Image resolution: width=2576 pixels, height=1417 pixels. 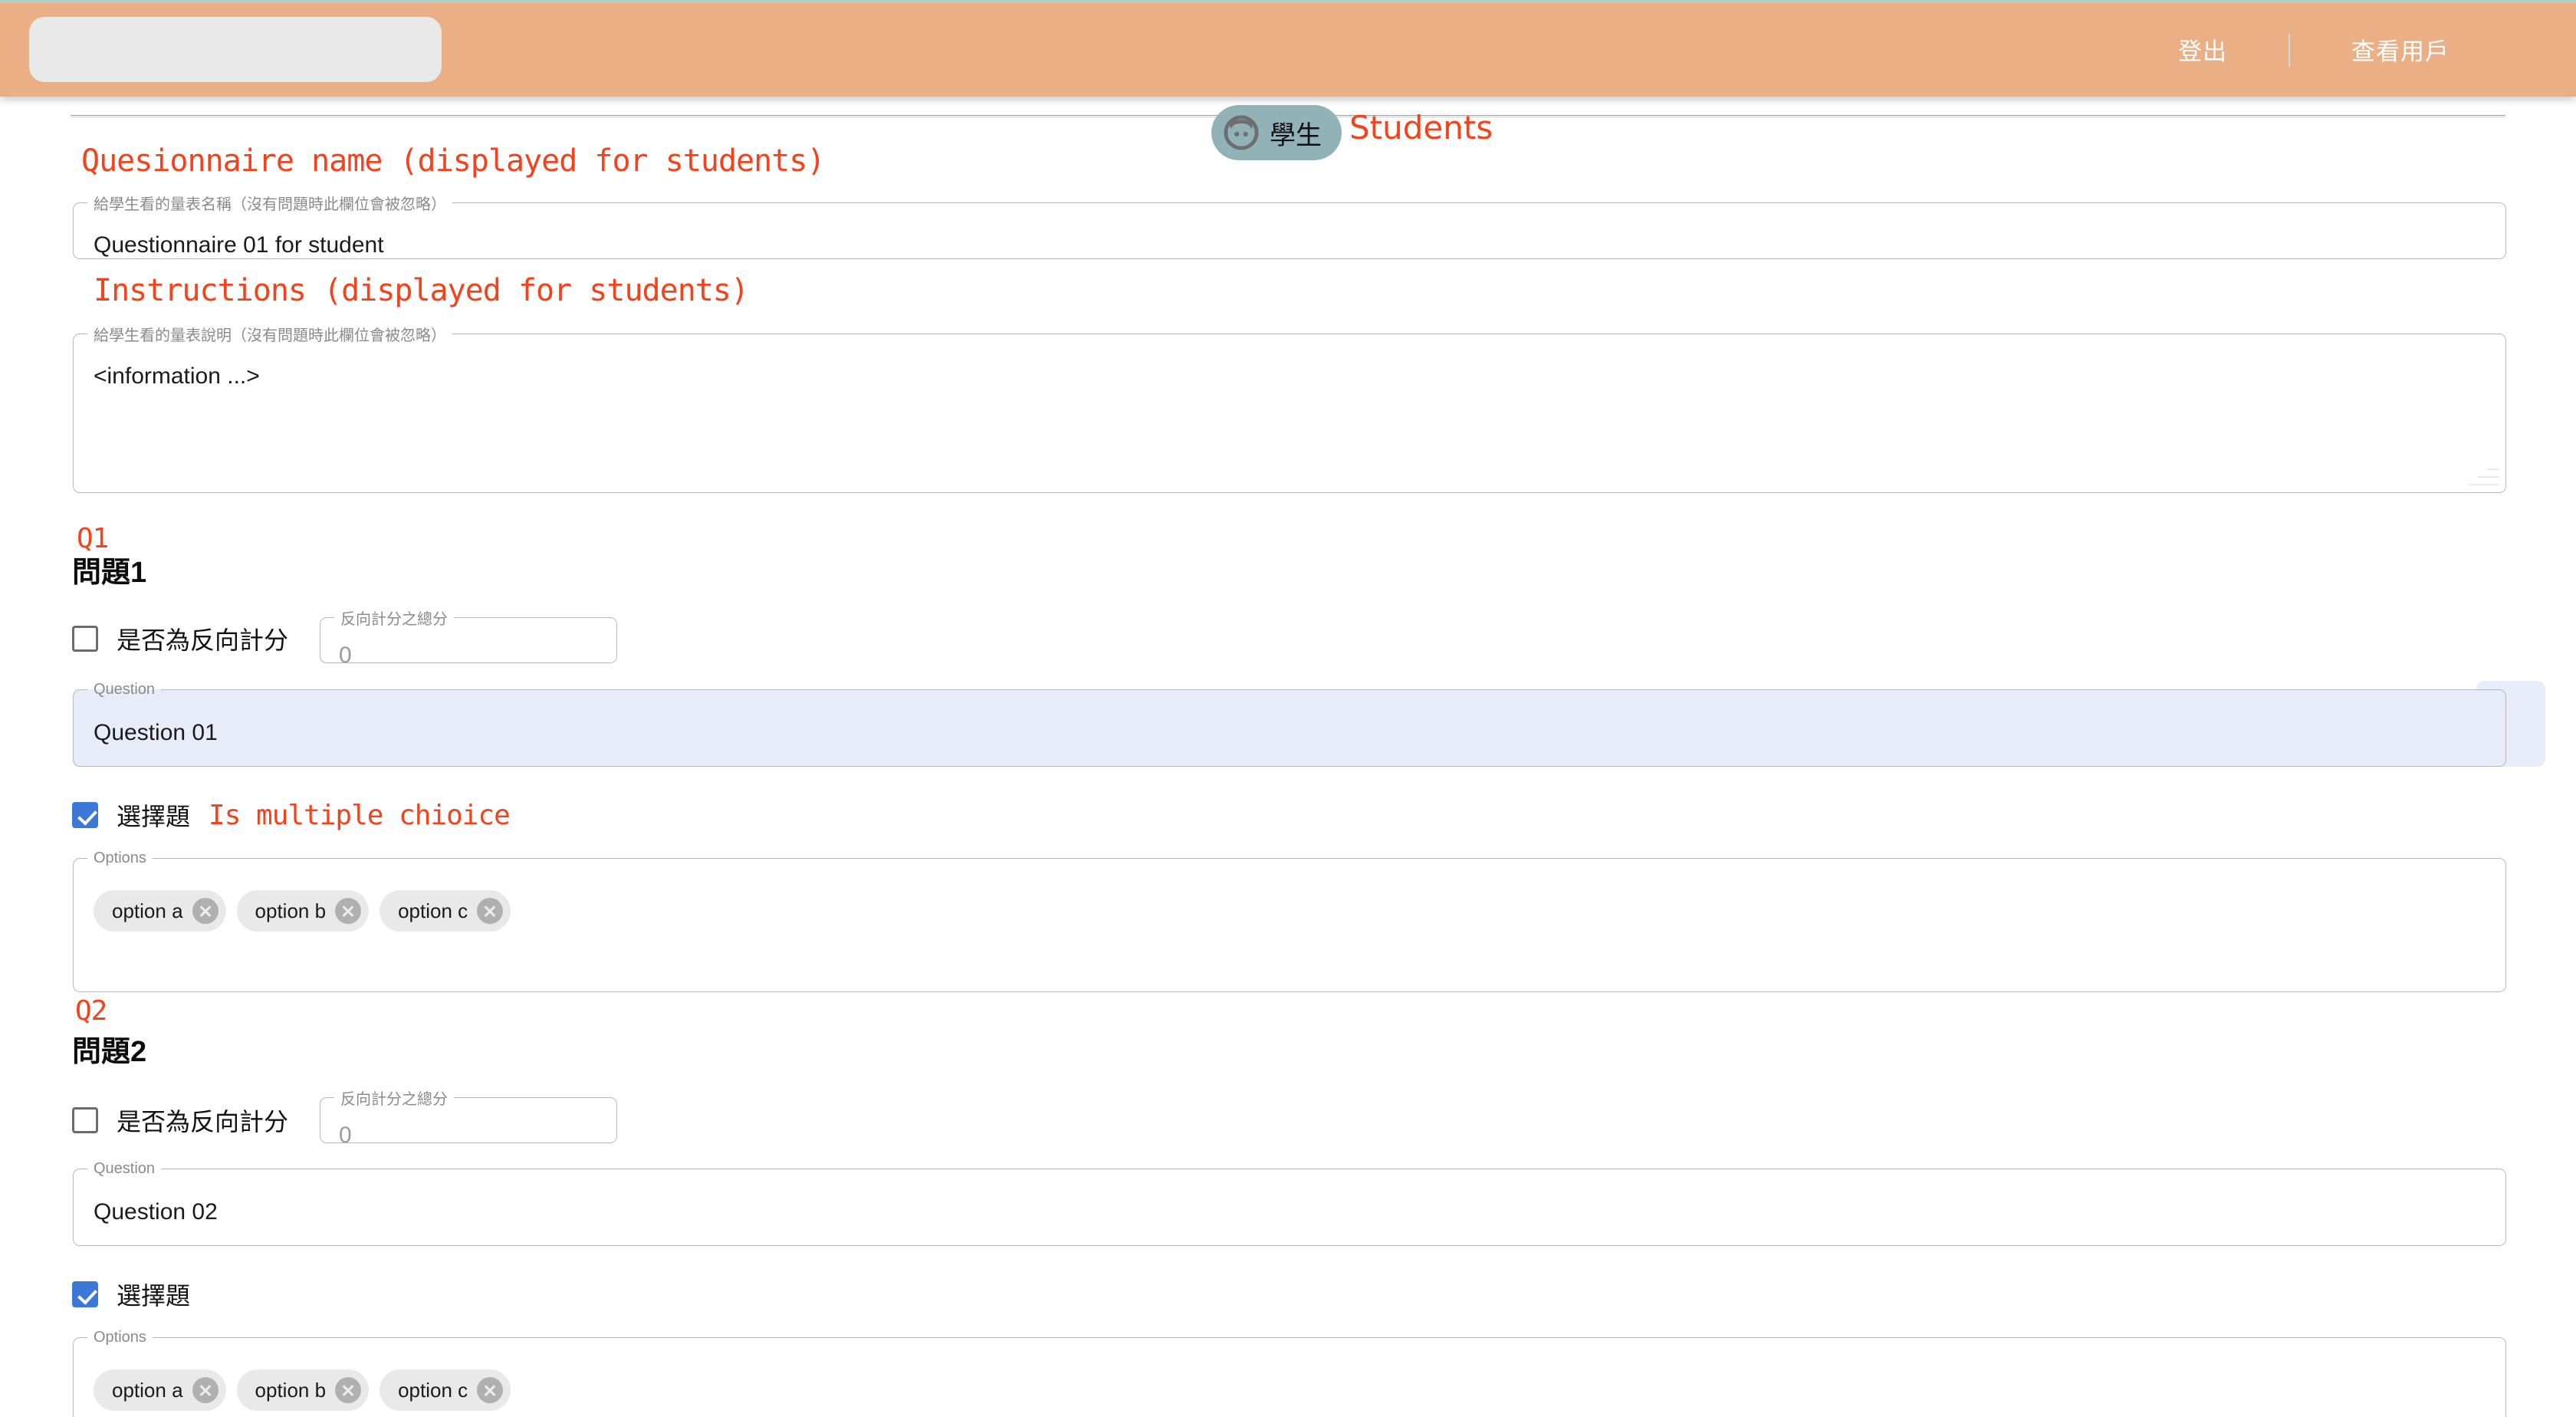 I want to click on questionnaire-name-value: Questionnaire 01 for student, so click(x=239, y=245).